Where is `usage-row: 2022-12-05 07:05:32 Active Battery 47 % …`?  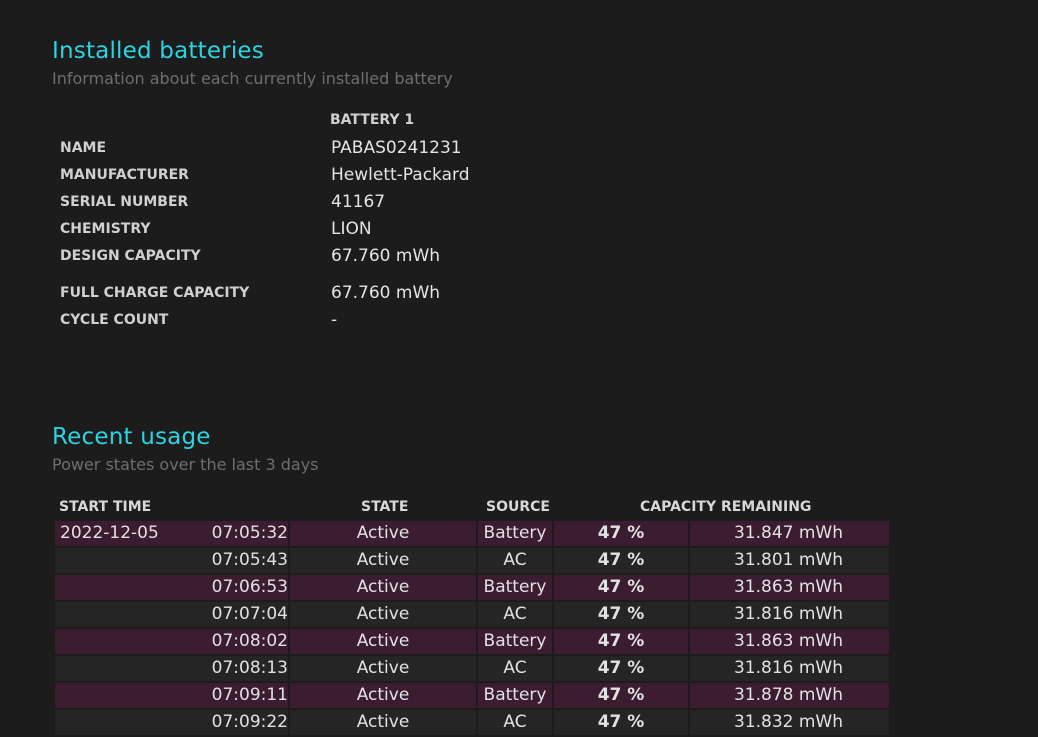 usage-row: 2022-12-05 07:05:32 Active Battery 47 % … is located at coordinates (472, 533).